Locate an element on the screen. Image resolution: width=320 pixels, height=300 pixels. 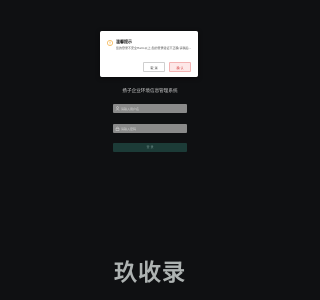
lock-icon is located at coordinates (117, 128).